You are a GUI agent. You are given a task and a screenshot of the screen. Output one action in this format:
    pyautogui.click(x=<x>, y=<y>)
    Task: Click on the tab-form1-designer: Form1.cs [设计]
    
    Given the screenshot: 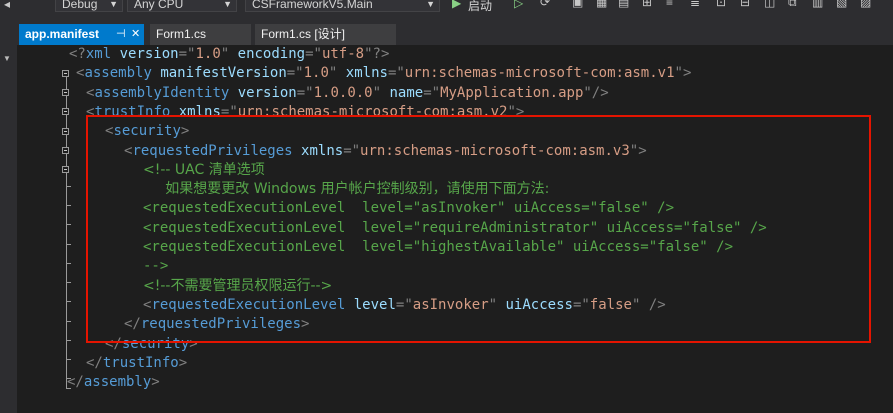 What is the action you would take?
    pyautogui.click(x=325, y=34)
    